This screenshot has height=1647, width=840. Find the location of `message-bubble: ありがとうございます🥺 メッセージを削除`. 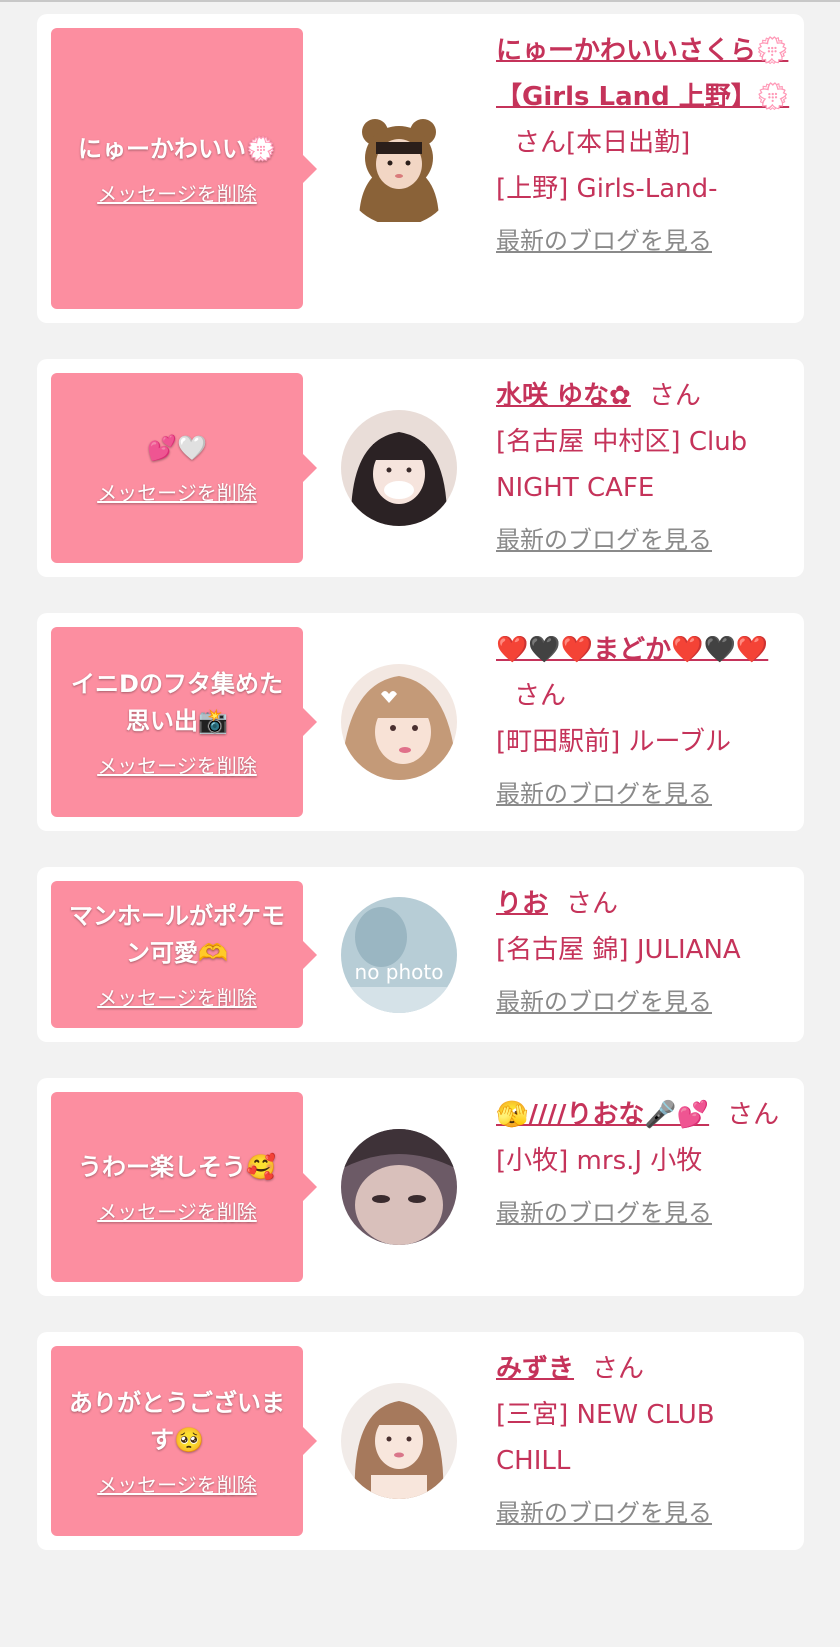

message-bubble: ありがとうございます🥺 メッセージを削除 is located at coordinates (184, 1441).